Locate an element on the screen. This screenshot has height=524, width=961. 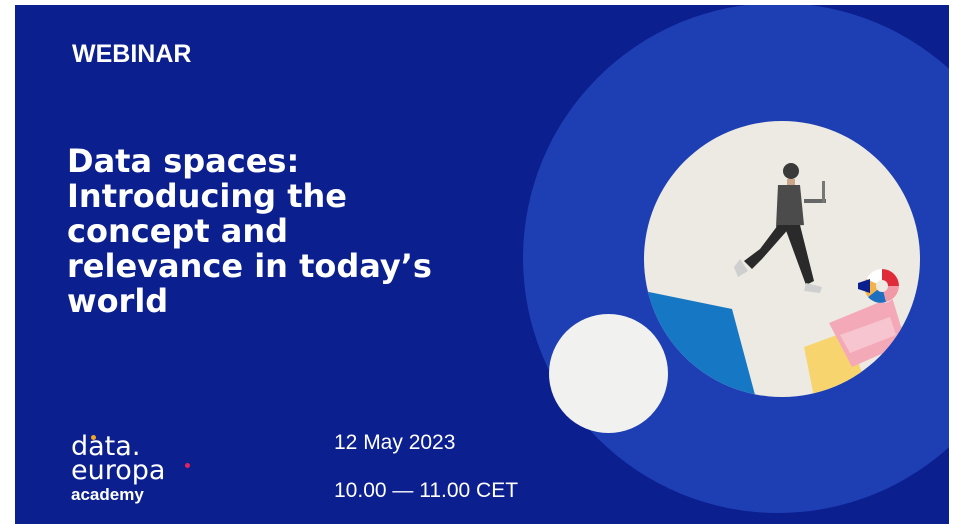
event-type-label: WEBINAR is located at coordinates (132, 54).